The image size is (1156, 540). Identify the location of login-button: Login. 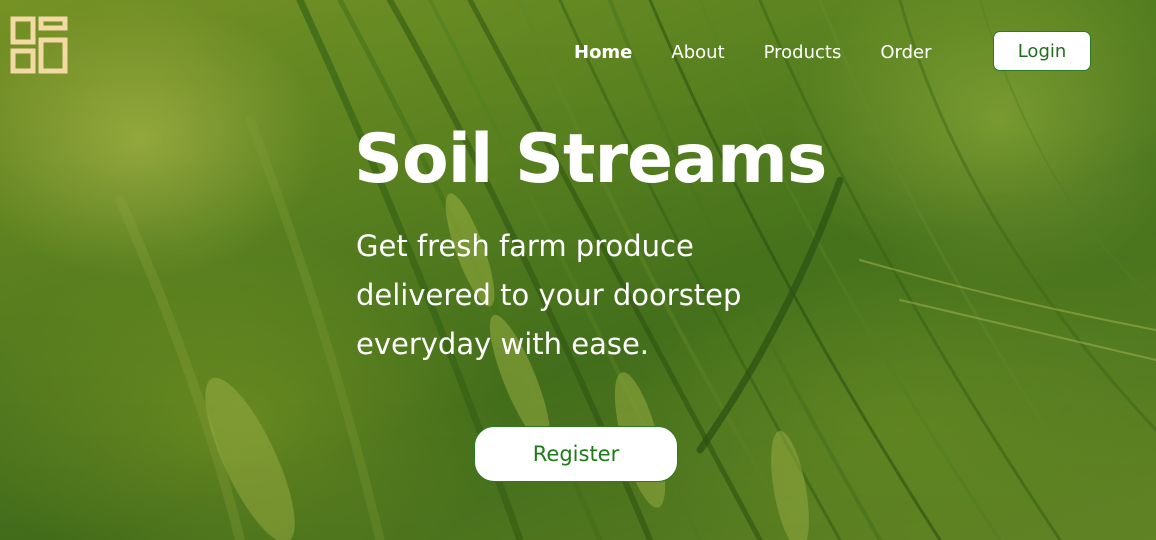
(1042, 51).